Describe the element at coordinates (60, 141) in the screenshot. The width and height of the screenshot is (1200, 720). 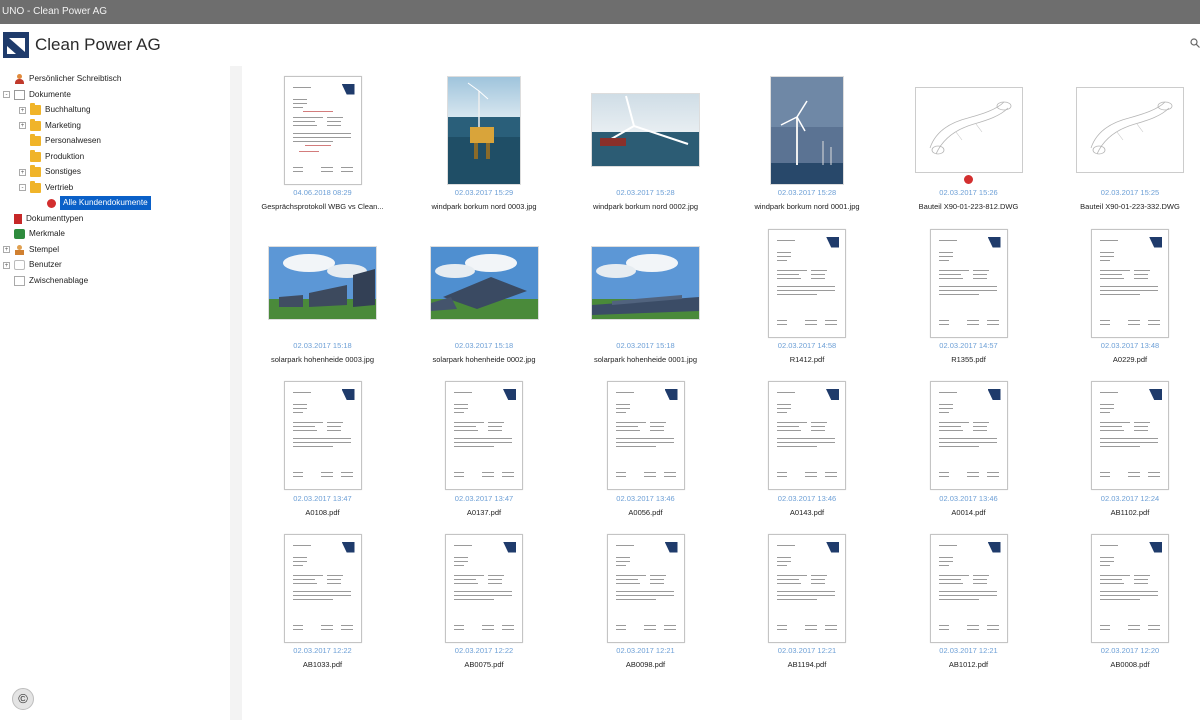
I see `sidebar-item-personalwesen: Personalwesen` at that location.